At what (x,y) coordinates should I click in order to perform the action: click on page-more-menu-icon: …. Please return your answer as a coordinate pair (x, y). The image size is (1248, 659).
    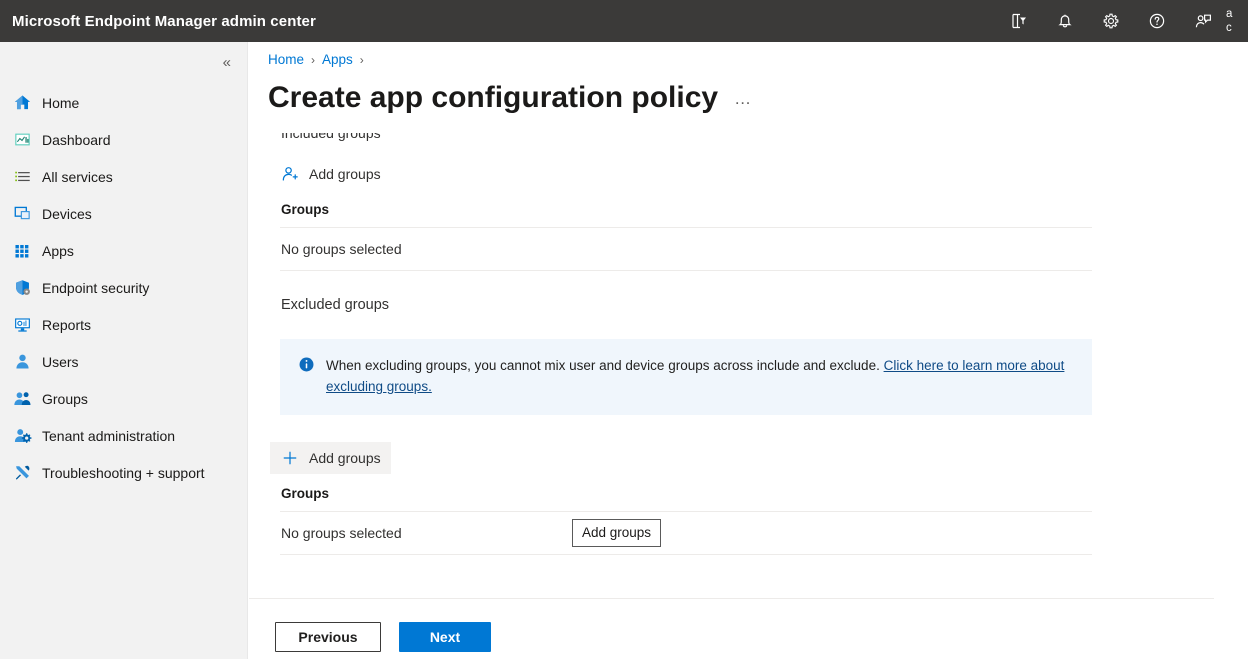
    Looking at the image, I should click on (743, 100).